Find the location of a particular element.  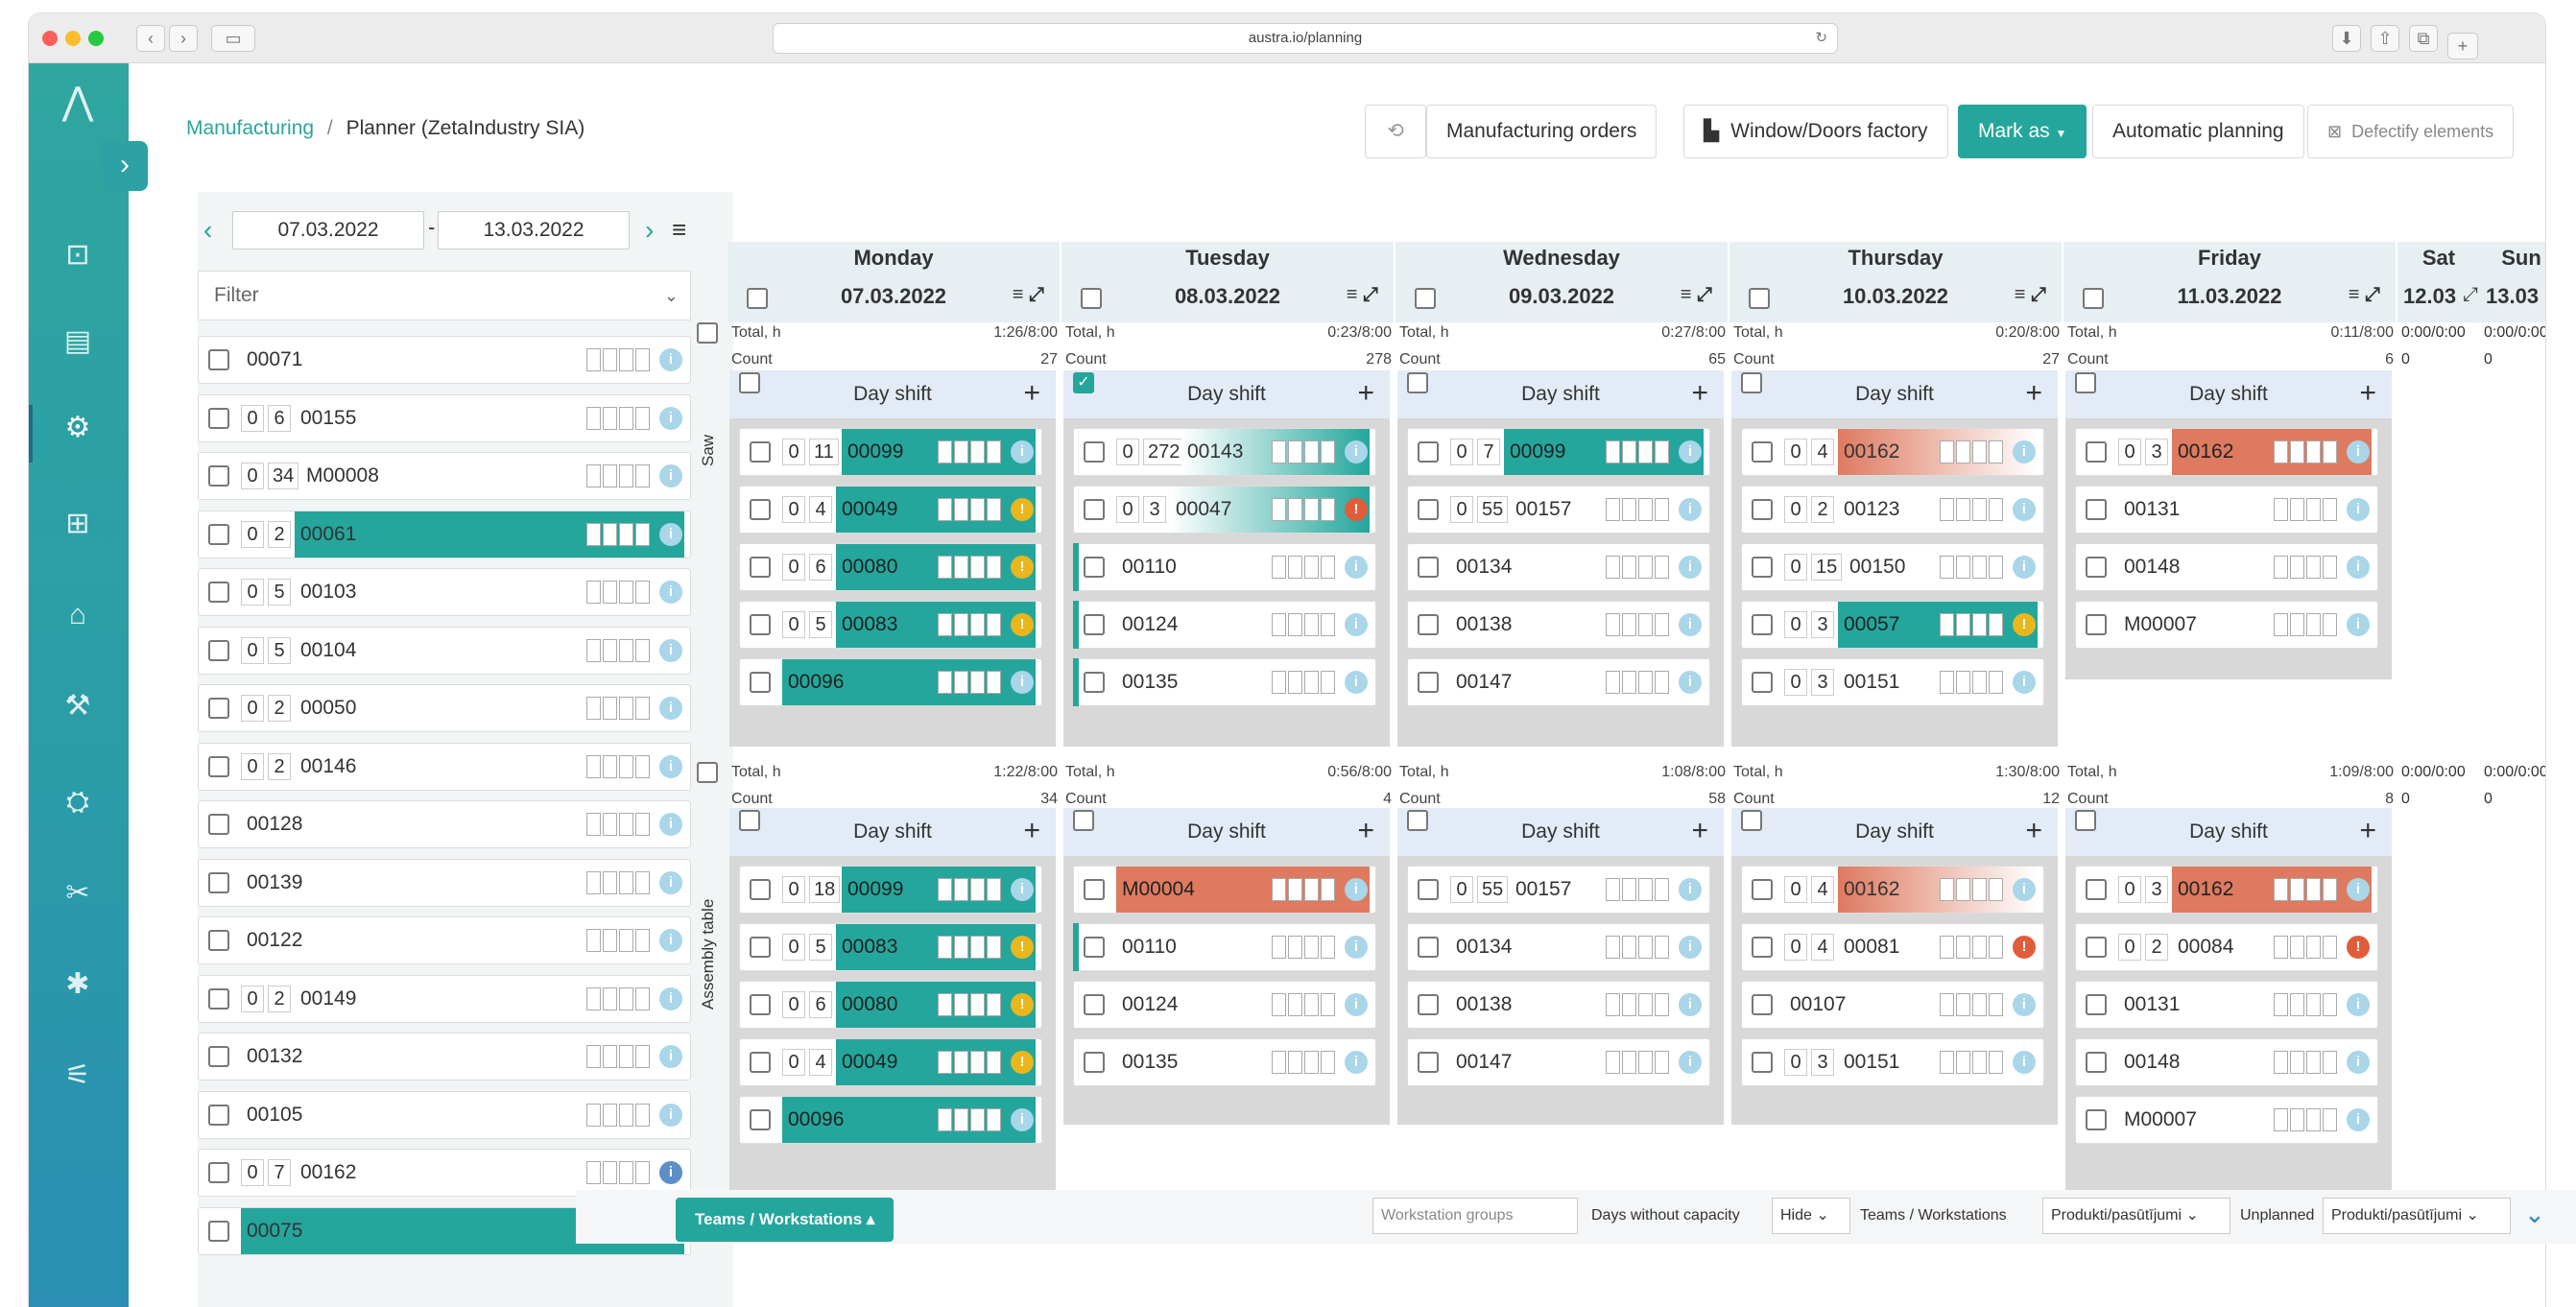

date-from-input: 07.03.2022 is located at coordinates (328, 230).